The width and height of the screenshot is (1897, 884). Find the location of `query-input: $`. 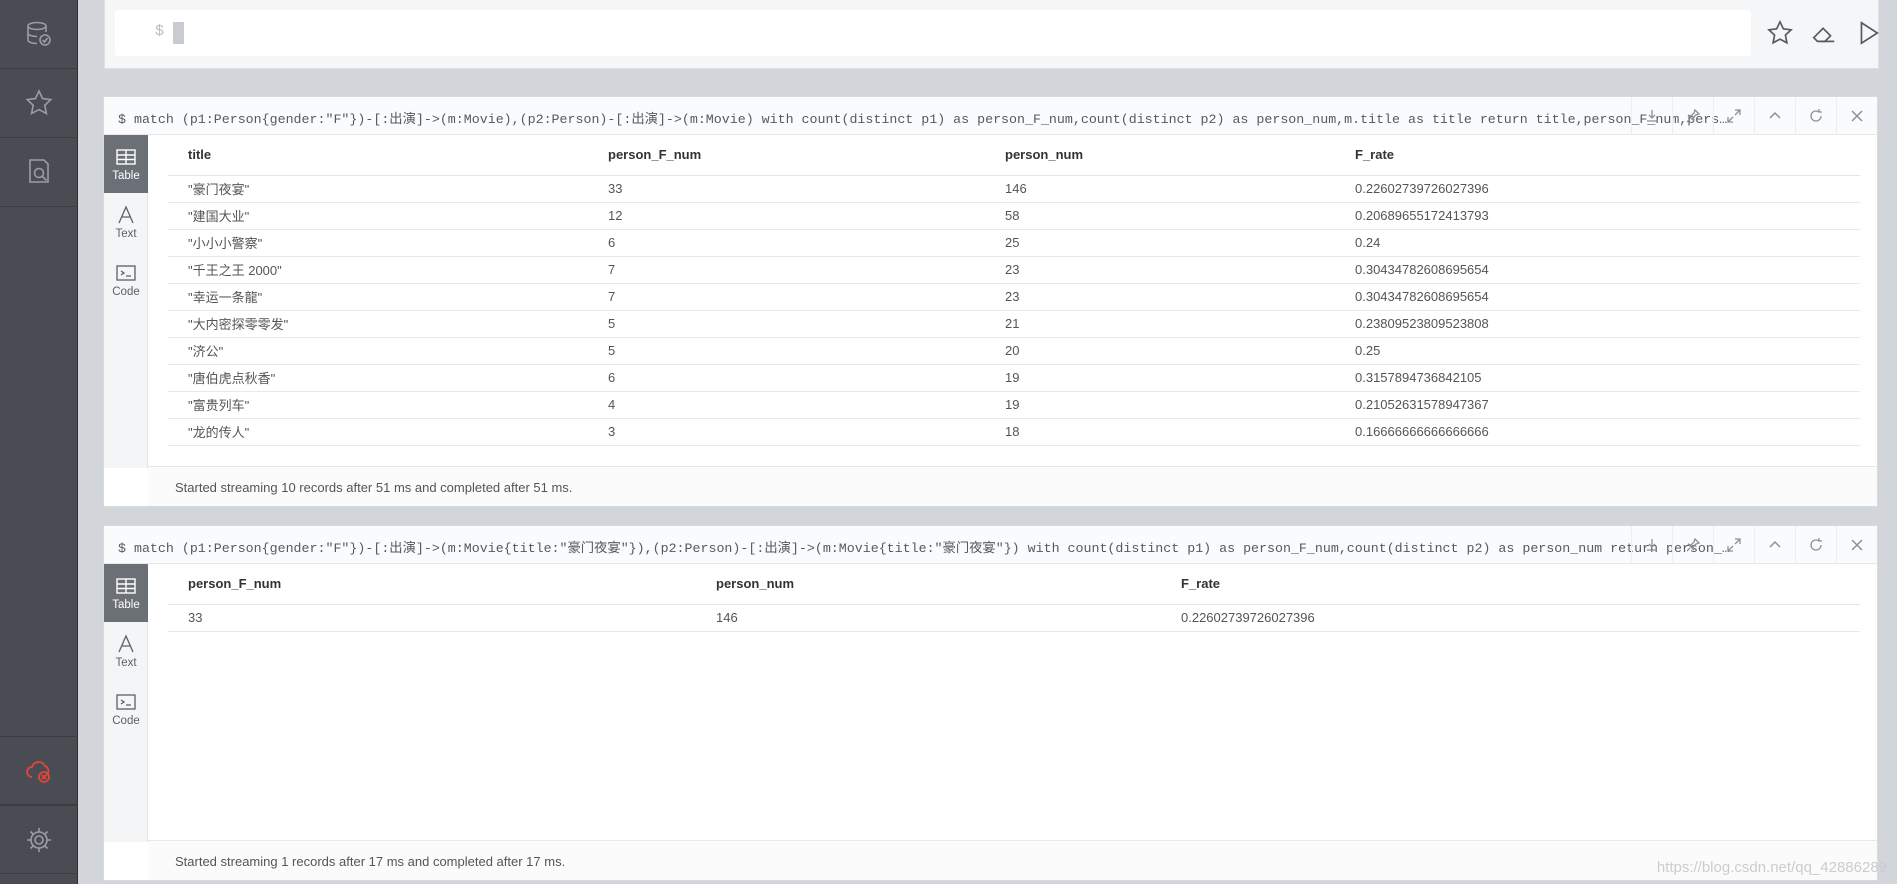

query-input: $ is located at coordinates (933, 33).